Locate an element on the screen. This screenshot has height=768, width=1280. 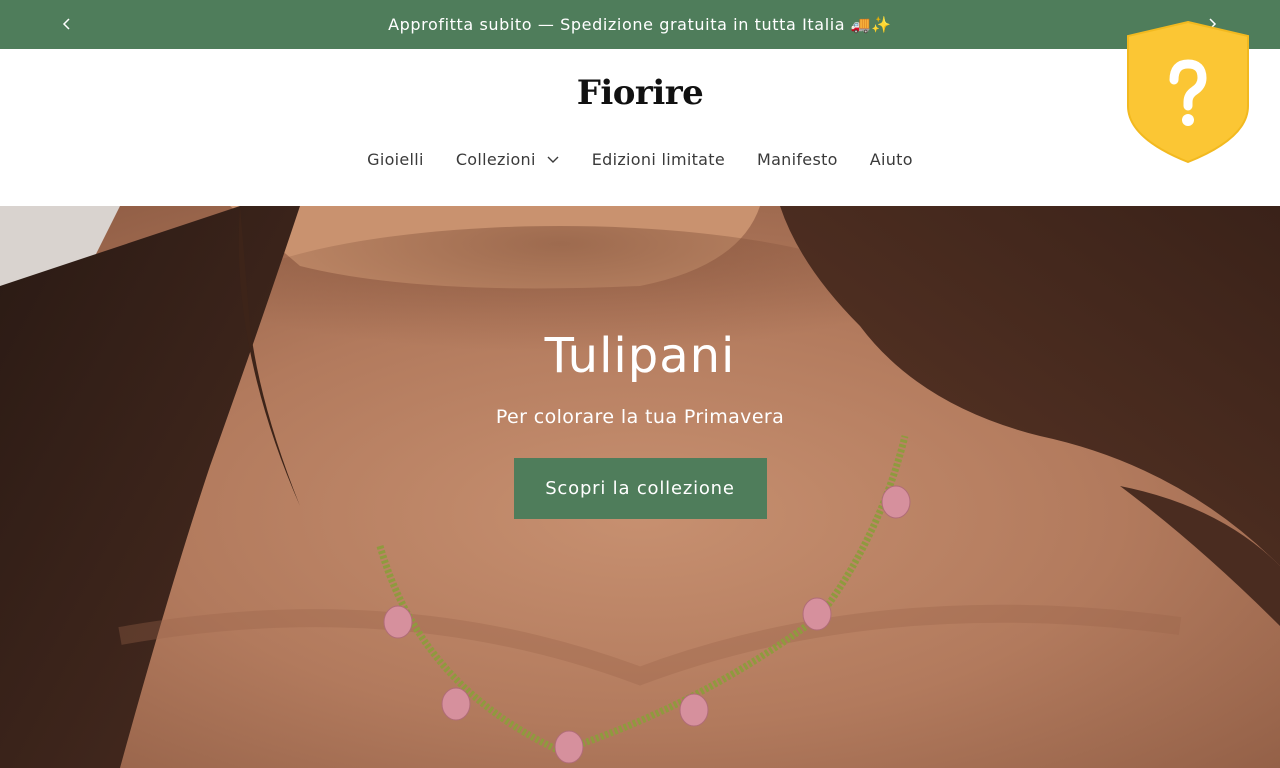
nav-item-edizioni-limitate: Edizioni limitate is located at coordinates (658, 159).